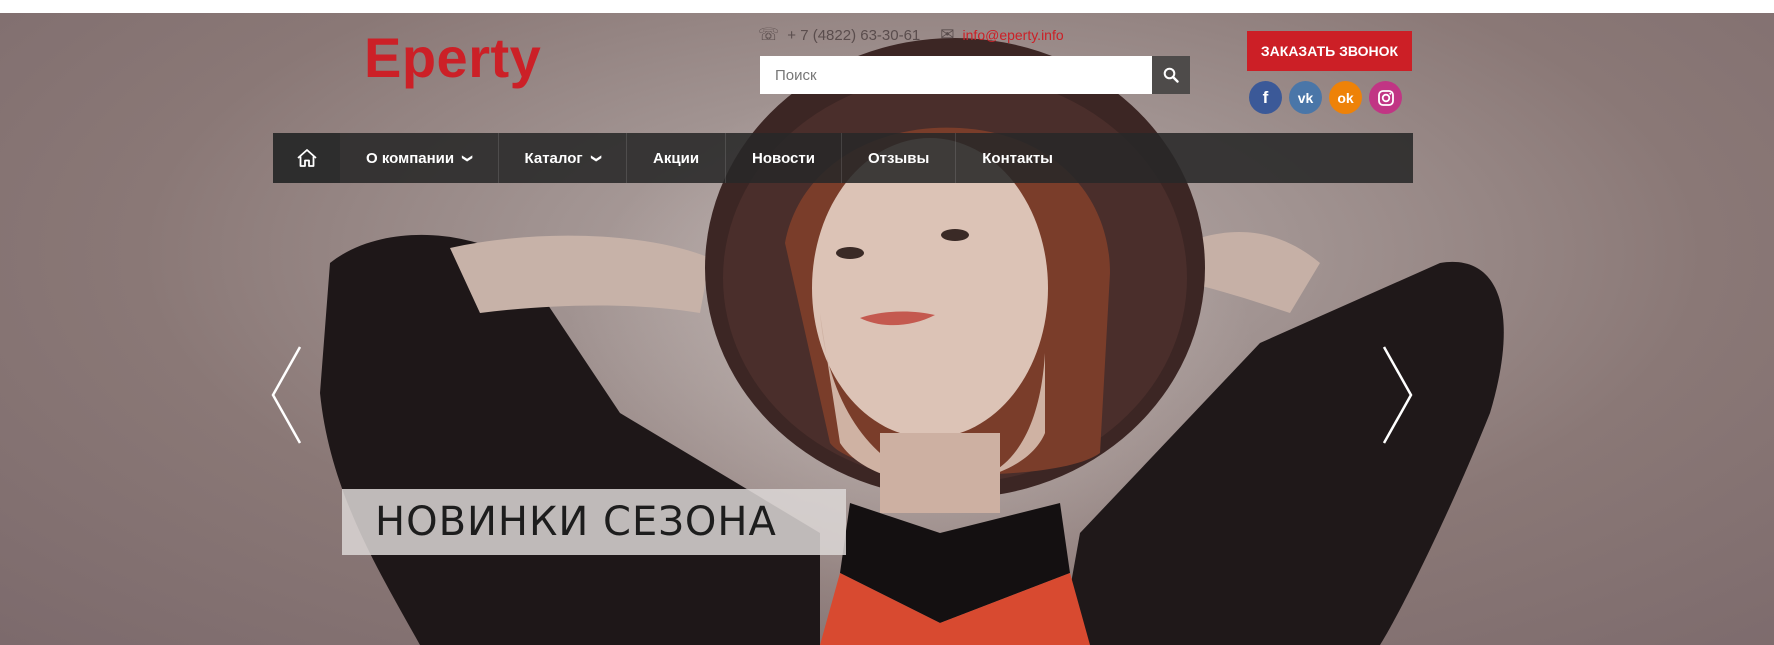 This screenshot has width=1774, height=645. I want to click on header-contacts: ☏ + 7 (4822) 63-30-61 ✉ info@eperty.info, so click(911, 35).